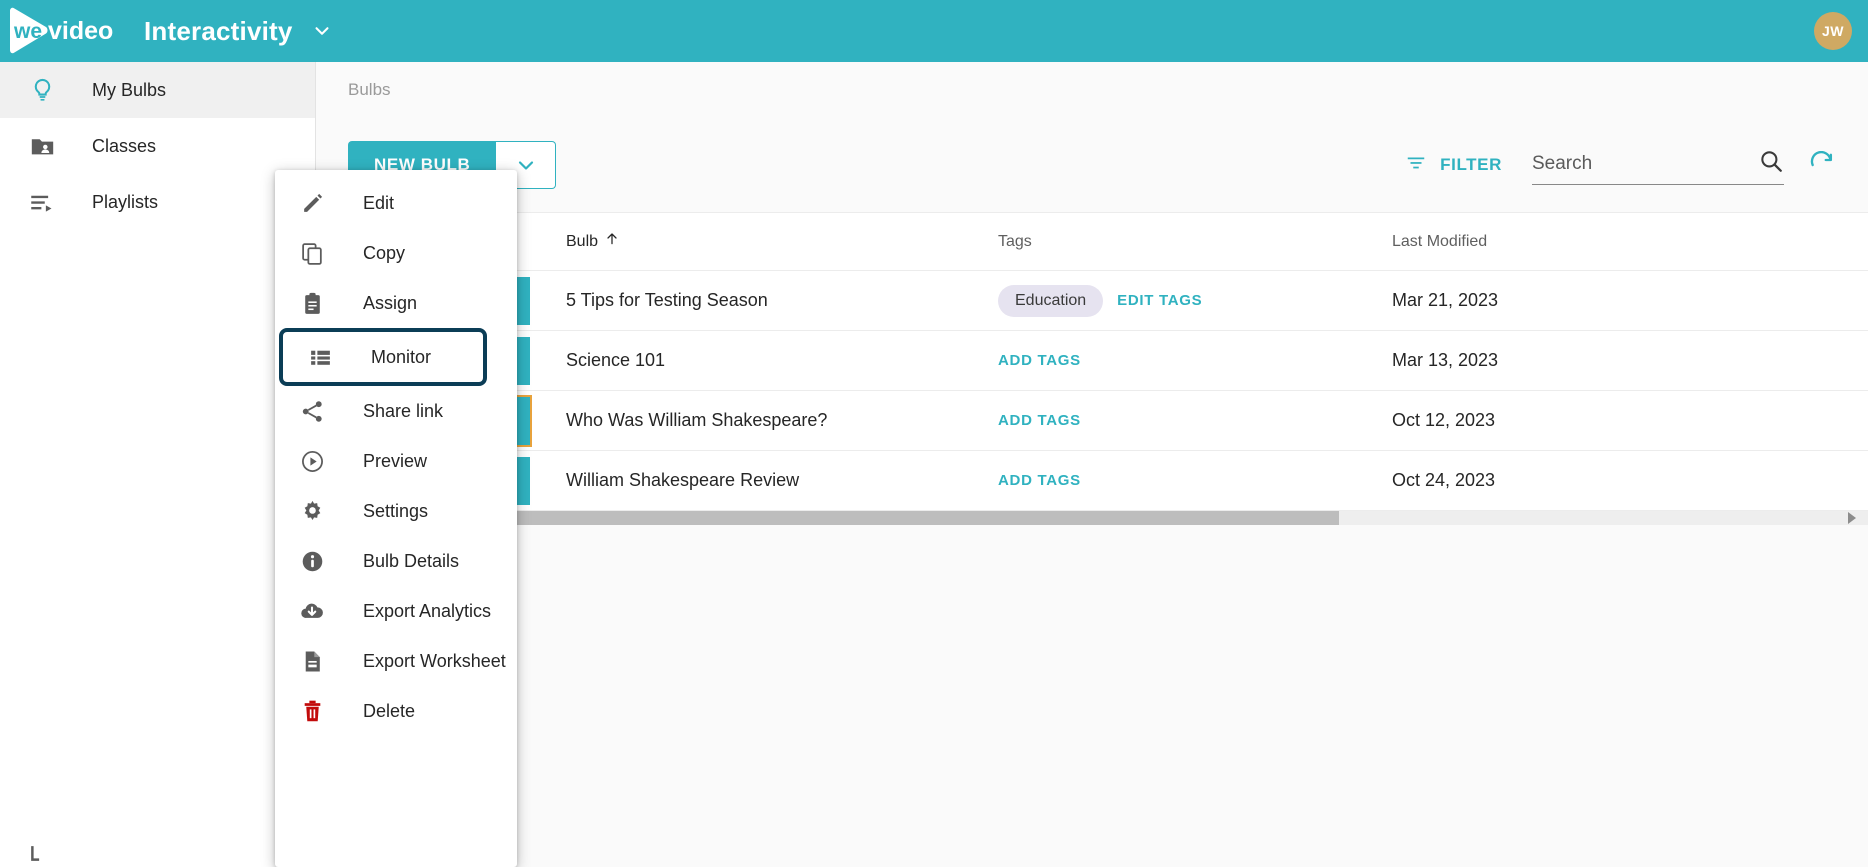 The image size is (1868, 867). What do you see at coordinates (1051, 300) in the screenshot?
I see `tag-chip: Education` at bounding box center [1051, 300].